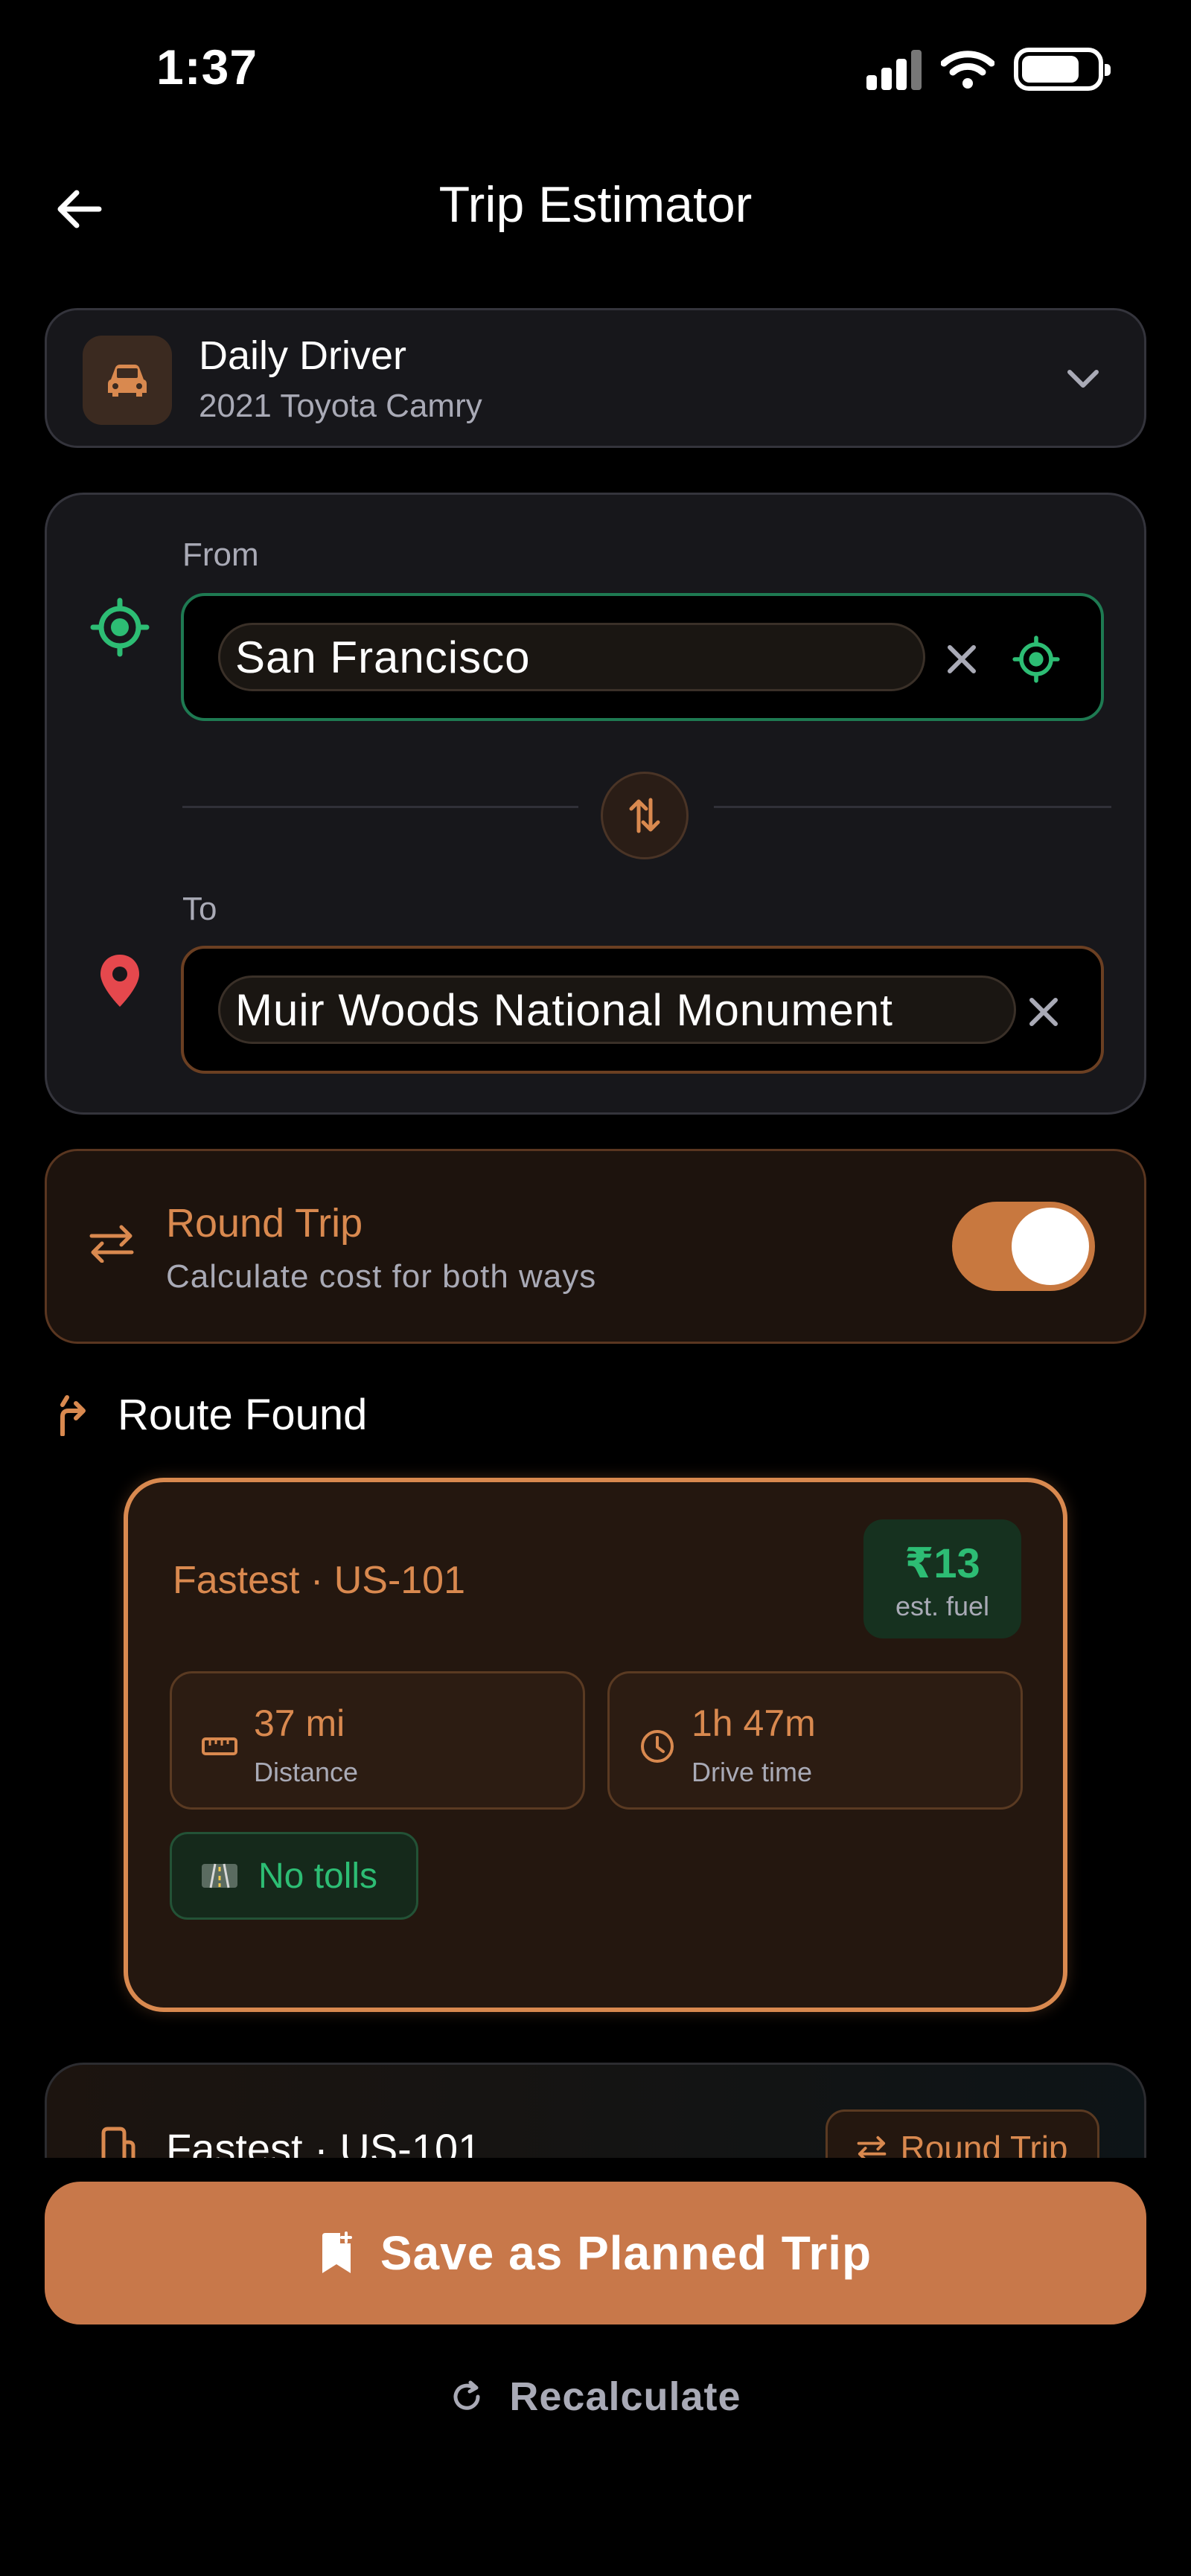  Describe the element at coordinates (337, 2252) in the screenshot. I see `bookmark-add-icon` at that location.